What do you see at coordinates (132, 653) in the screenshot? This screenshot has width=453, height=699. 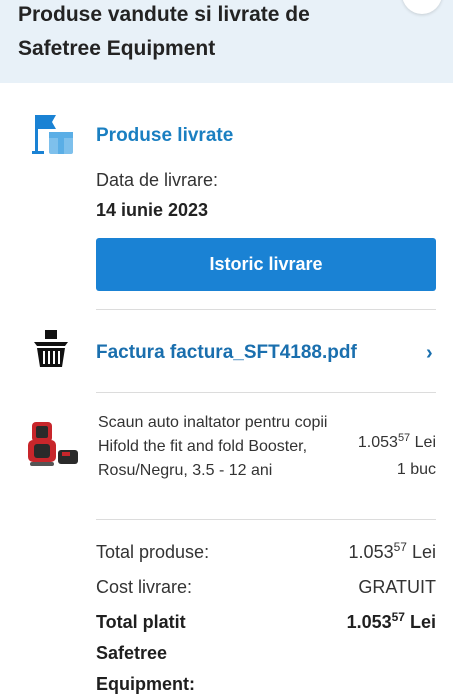 I see `total-paid-label-2: Safetree` at bounding box center [132, 653].